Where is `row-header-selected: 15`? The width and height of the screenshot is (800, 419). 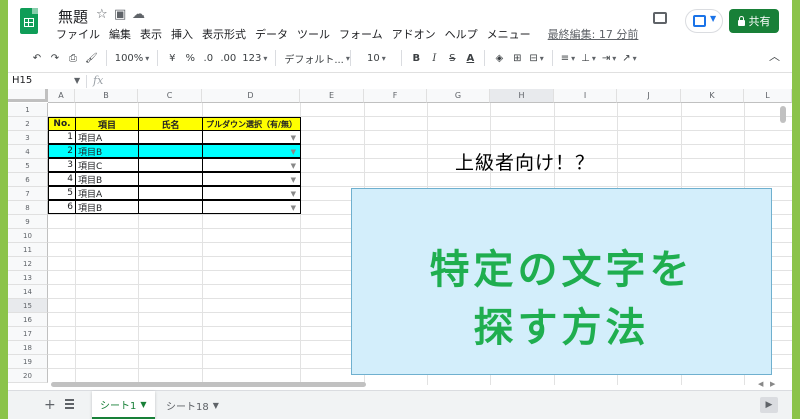
row-header-selected: 15 is located at coordinates (28, 306).